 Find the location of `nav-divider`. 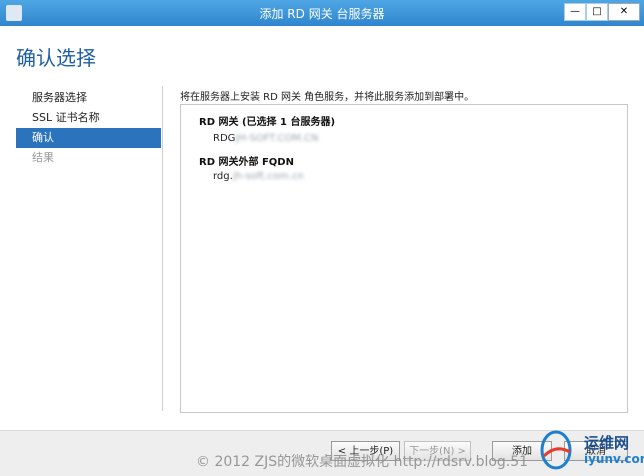

nav-divider is located at coordinates (162, 248).